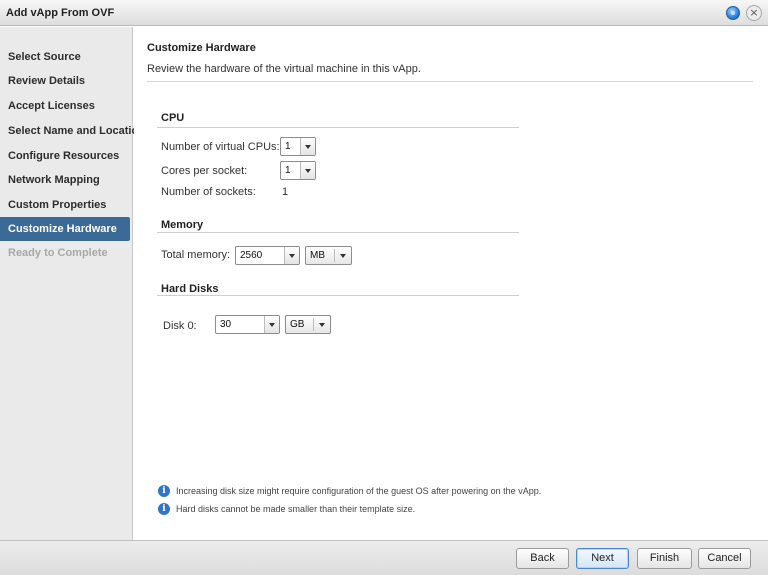  Describe the element at coordinates (384, 13) in the screenshot. I see `title-bar: Add vApp From OVF ×` at that location.